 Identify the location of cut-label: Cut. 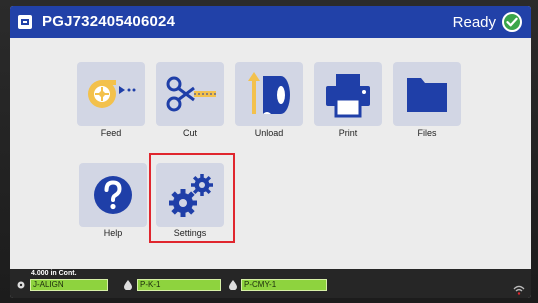
(189, 133).